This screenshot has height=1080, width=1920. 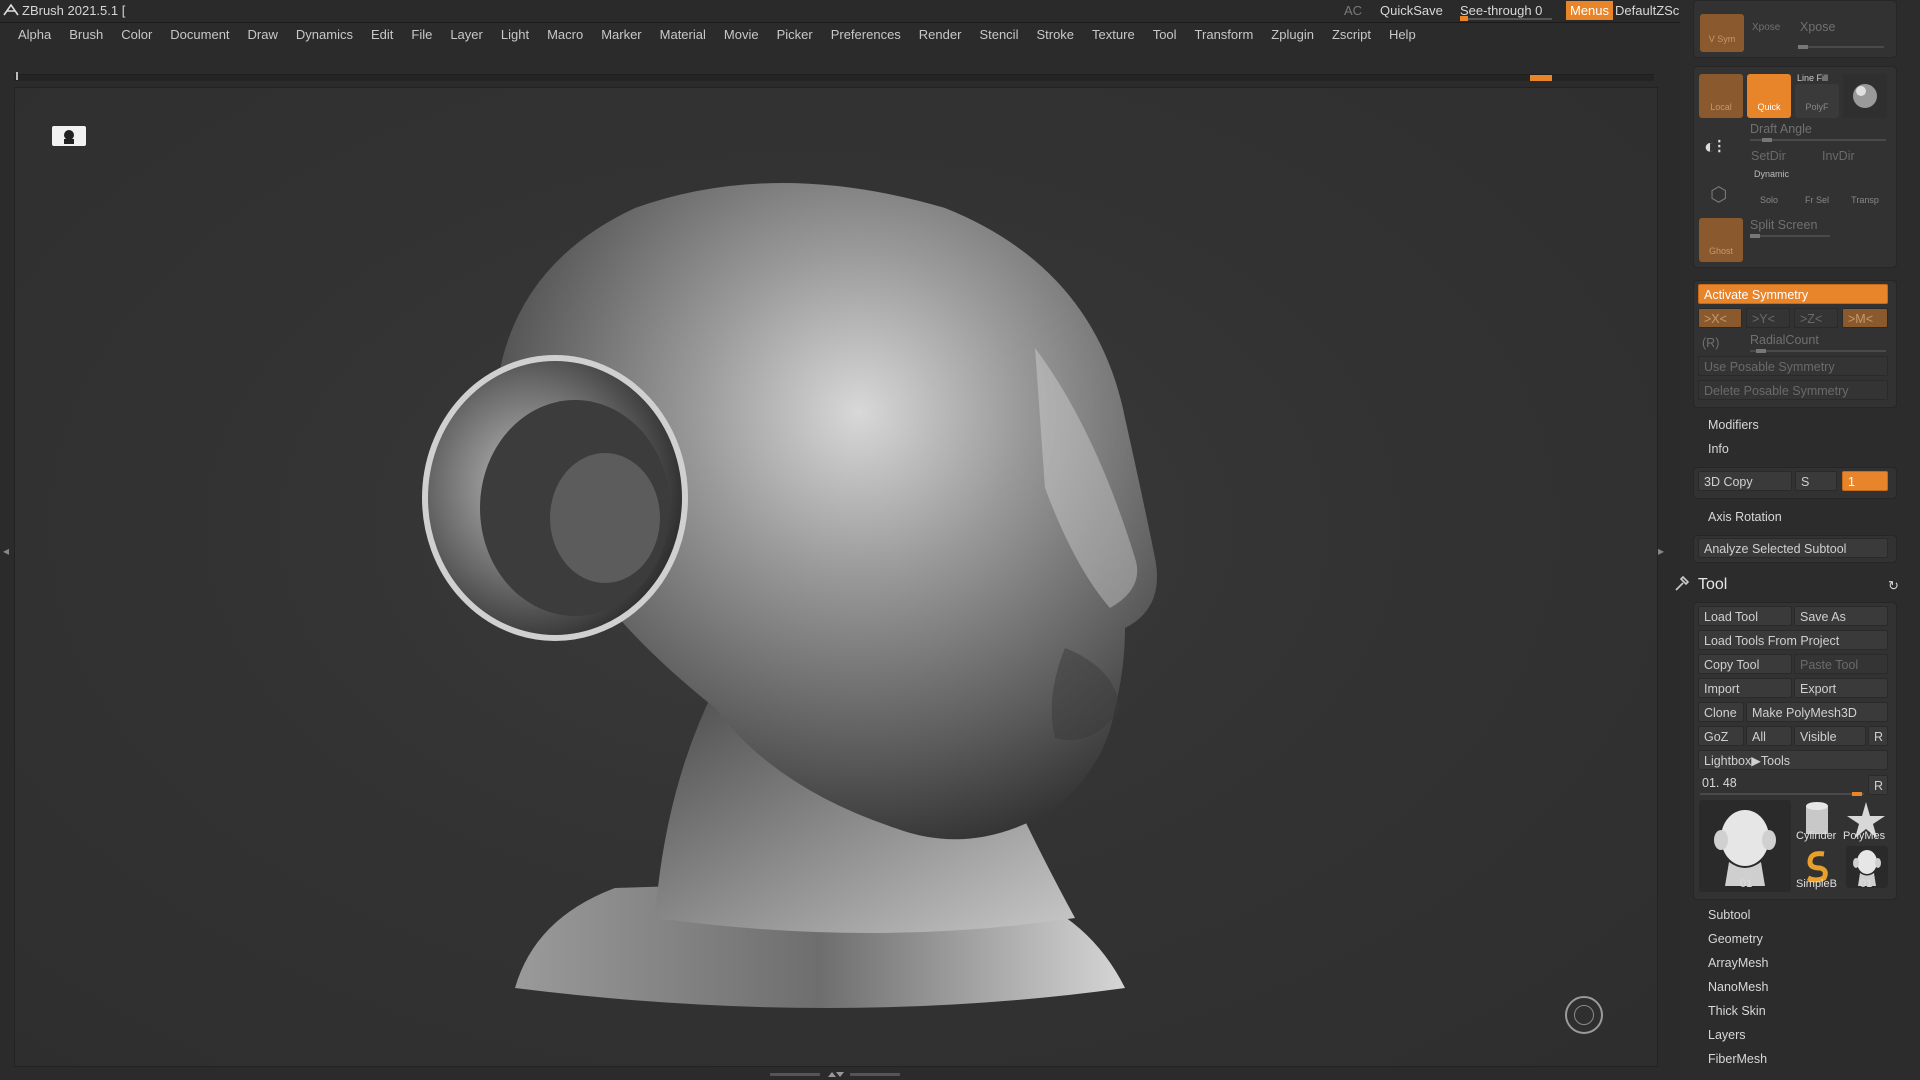 I want to click on subpalette-nanomesh: NanoMesh, so click(x=1738, y=987).